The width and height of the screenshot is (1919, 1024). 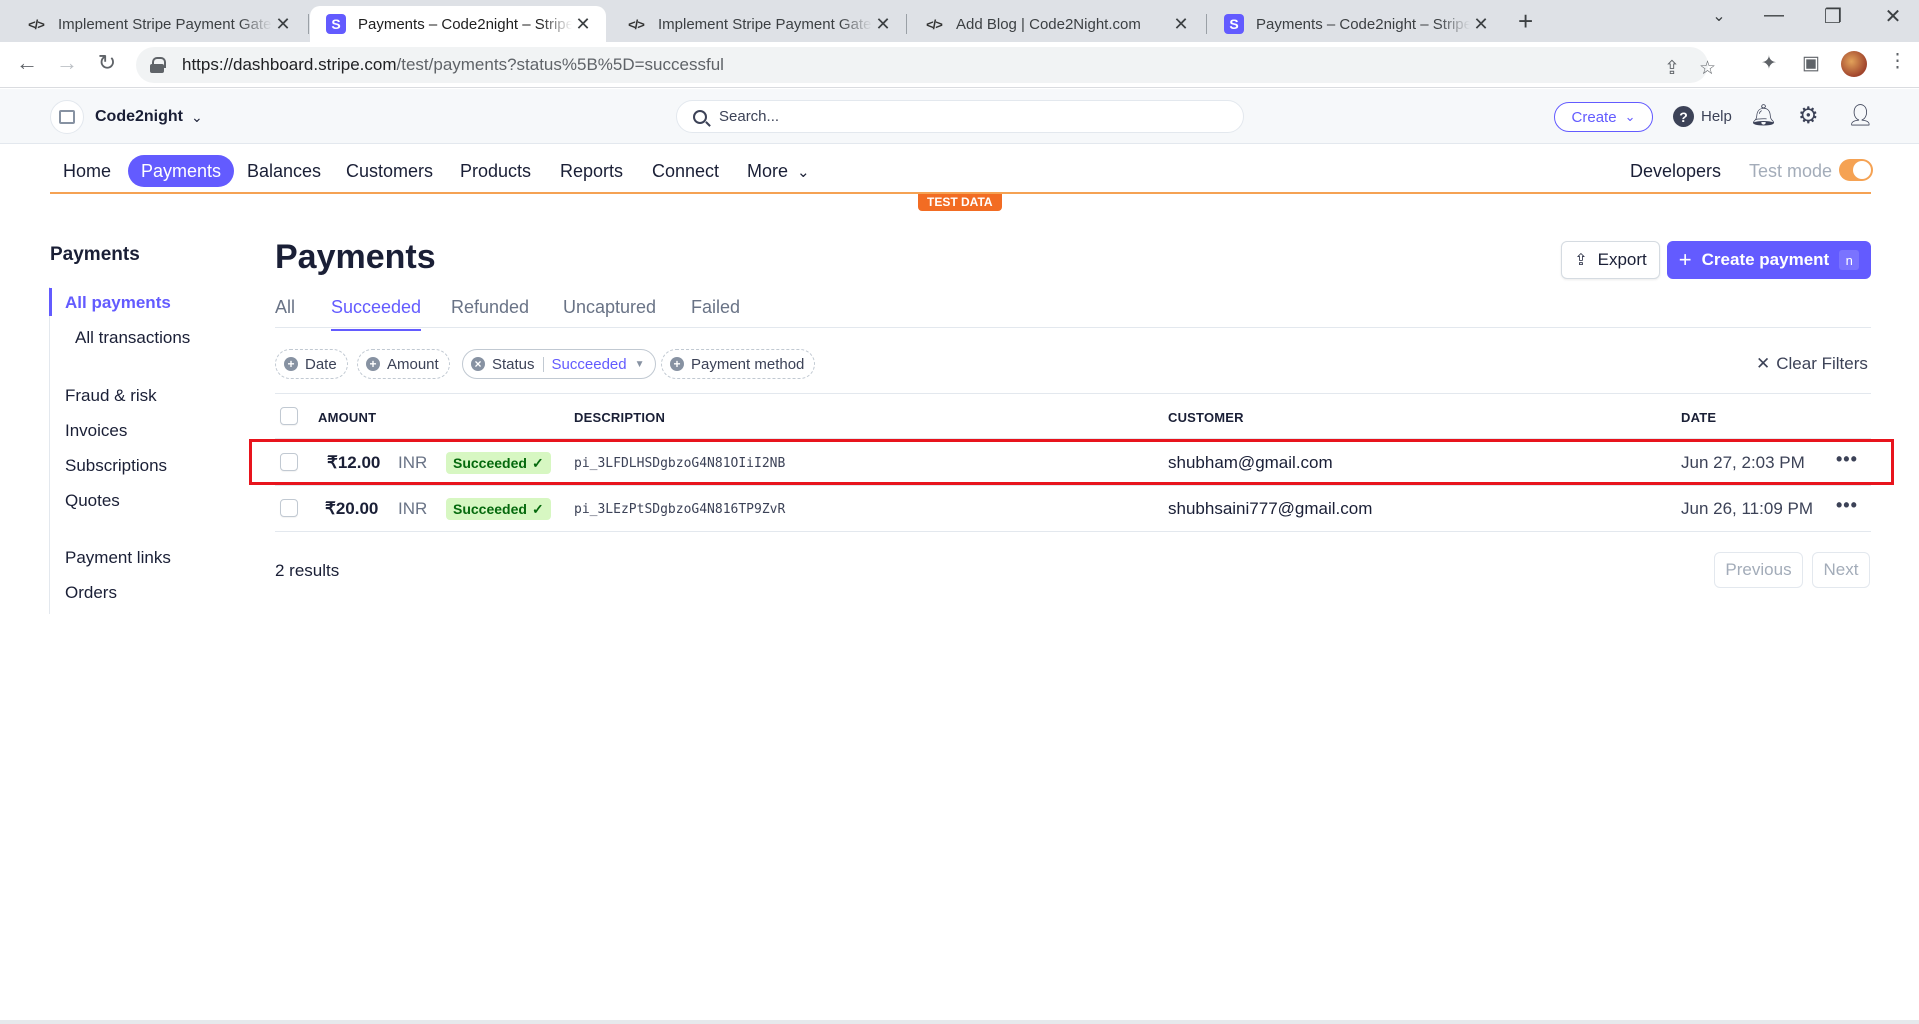 What do you see at coordinates (1685, 259) in the screenshot?
I see `plus-icon: +` at bounding box center [1685, 259].